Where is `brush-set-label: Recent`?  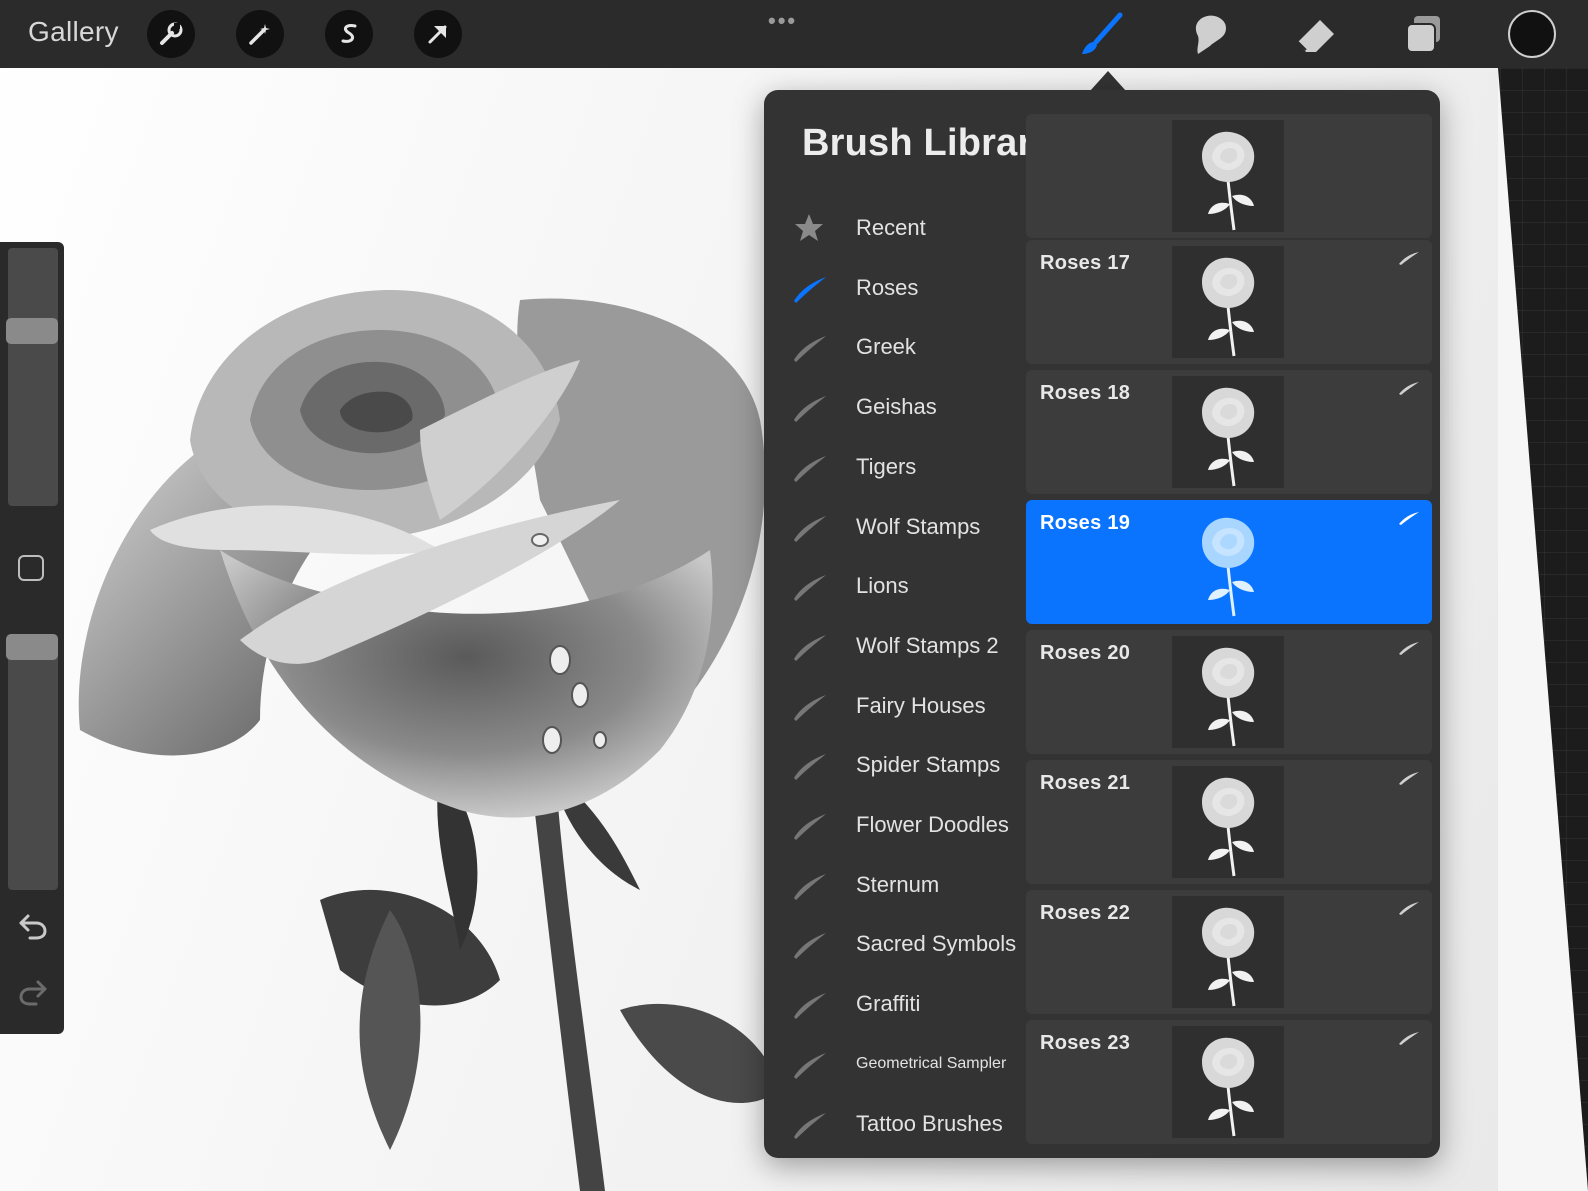
brush-set-label: Recent is located at coordinates (891, 227).